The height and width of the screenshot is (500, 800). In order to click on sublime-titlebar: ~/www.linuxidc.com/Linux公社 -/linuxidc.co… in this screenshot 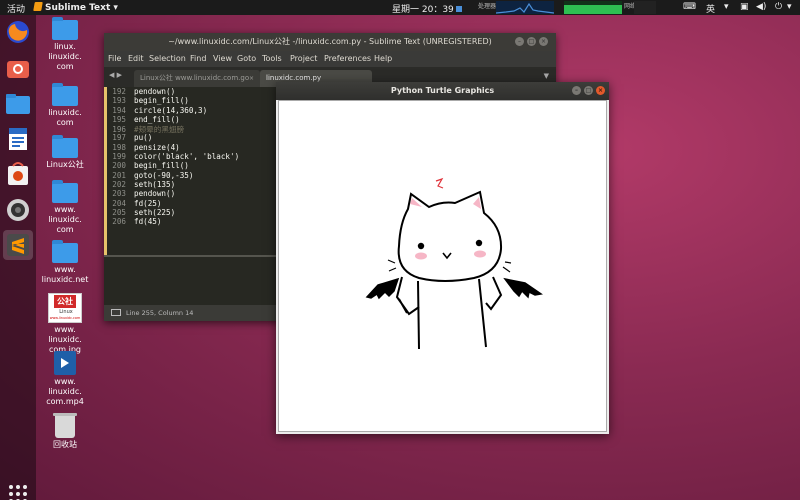, I will do `click(330, 42)`.